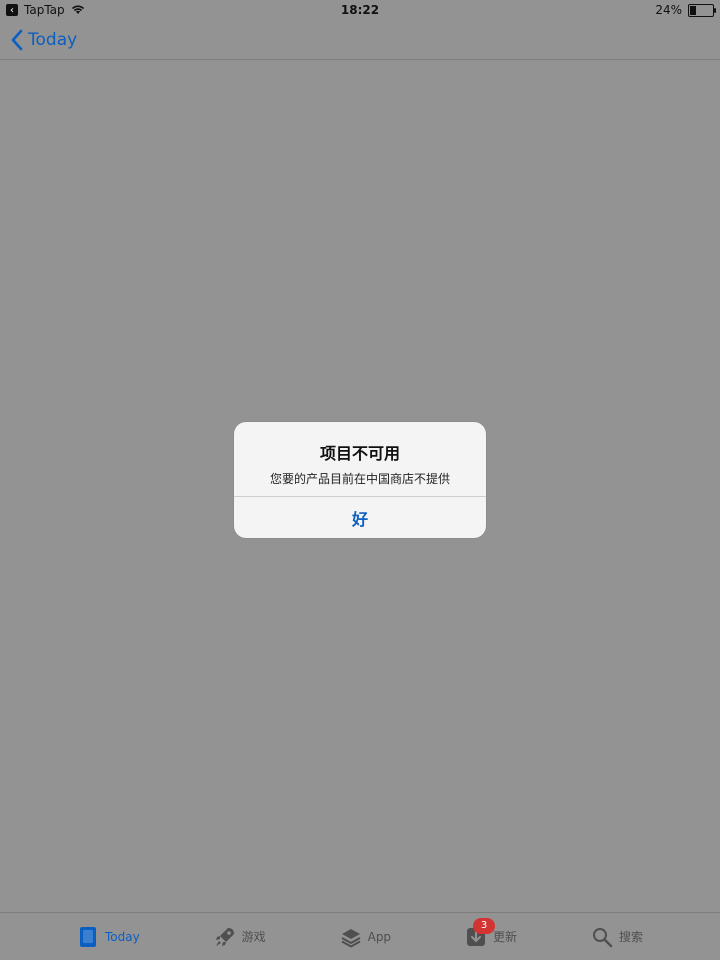 This screenshot has height=960, width=720. What do you see at coordinates (702, 10) in the screenshot?
I see `battery-icon` at bounding box center [702, 10].